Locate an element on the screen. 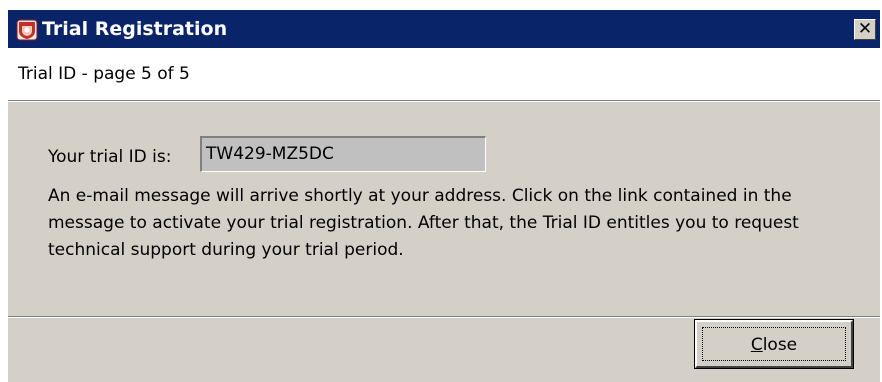 The width and height of the screenshot is (882, 382). page-indicator: Trial ID - page 5 of 5 is located at coordinates (104, 74).